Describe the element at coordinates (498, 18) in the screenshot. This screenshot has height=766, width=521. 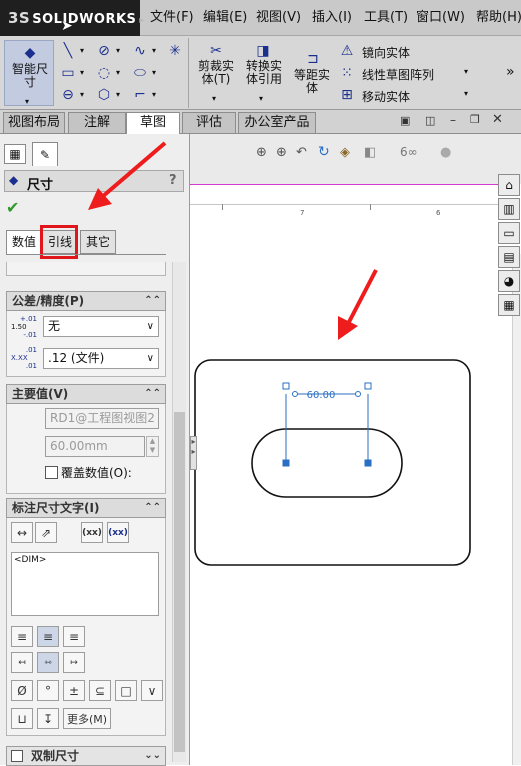
I see `menu-help: 帮助(H)` at that location.